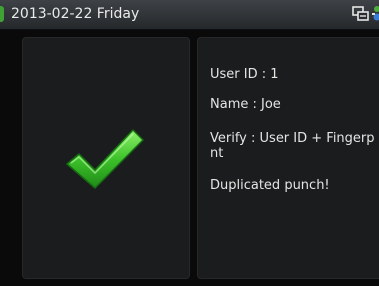 This screenshot has width=379, height=286. Describe the element at coordinates (75, 14) in the screenshot. I see `date-label: 2013-02-22 Friday` at that location.